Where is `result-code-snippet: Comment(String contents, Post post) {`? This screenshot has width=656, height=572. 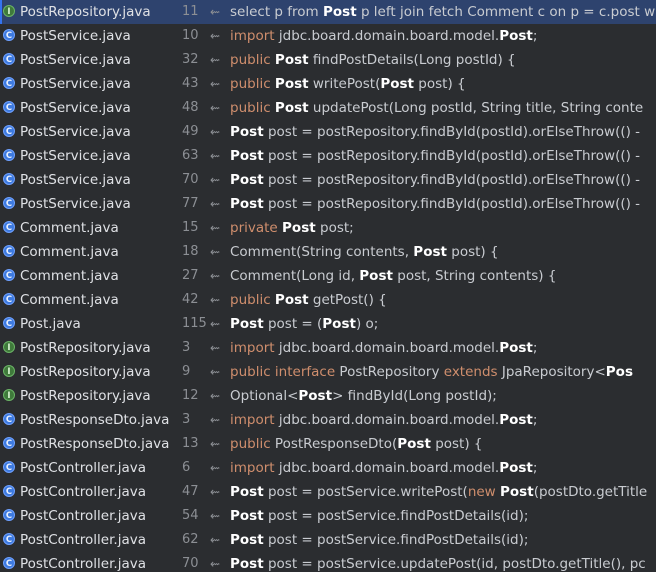 result-code-snippet: Comment(String contents, Post post) { is located at coordinates (443, 252).